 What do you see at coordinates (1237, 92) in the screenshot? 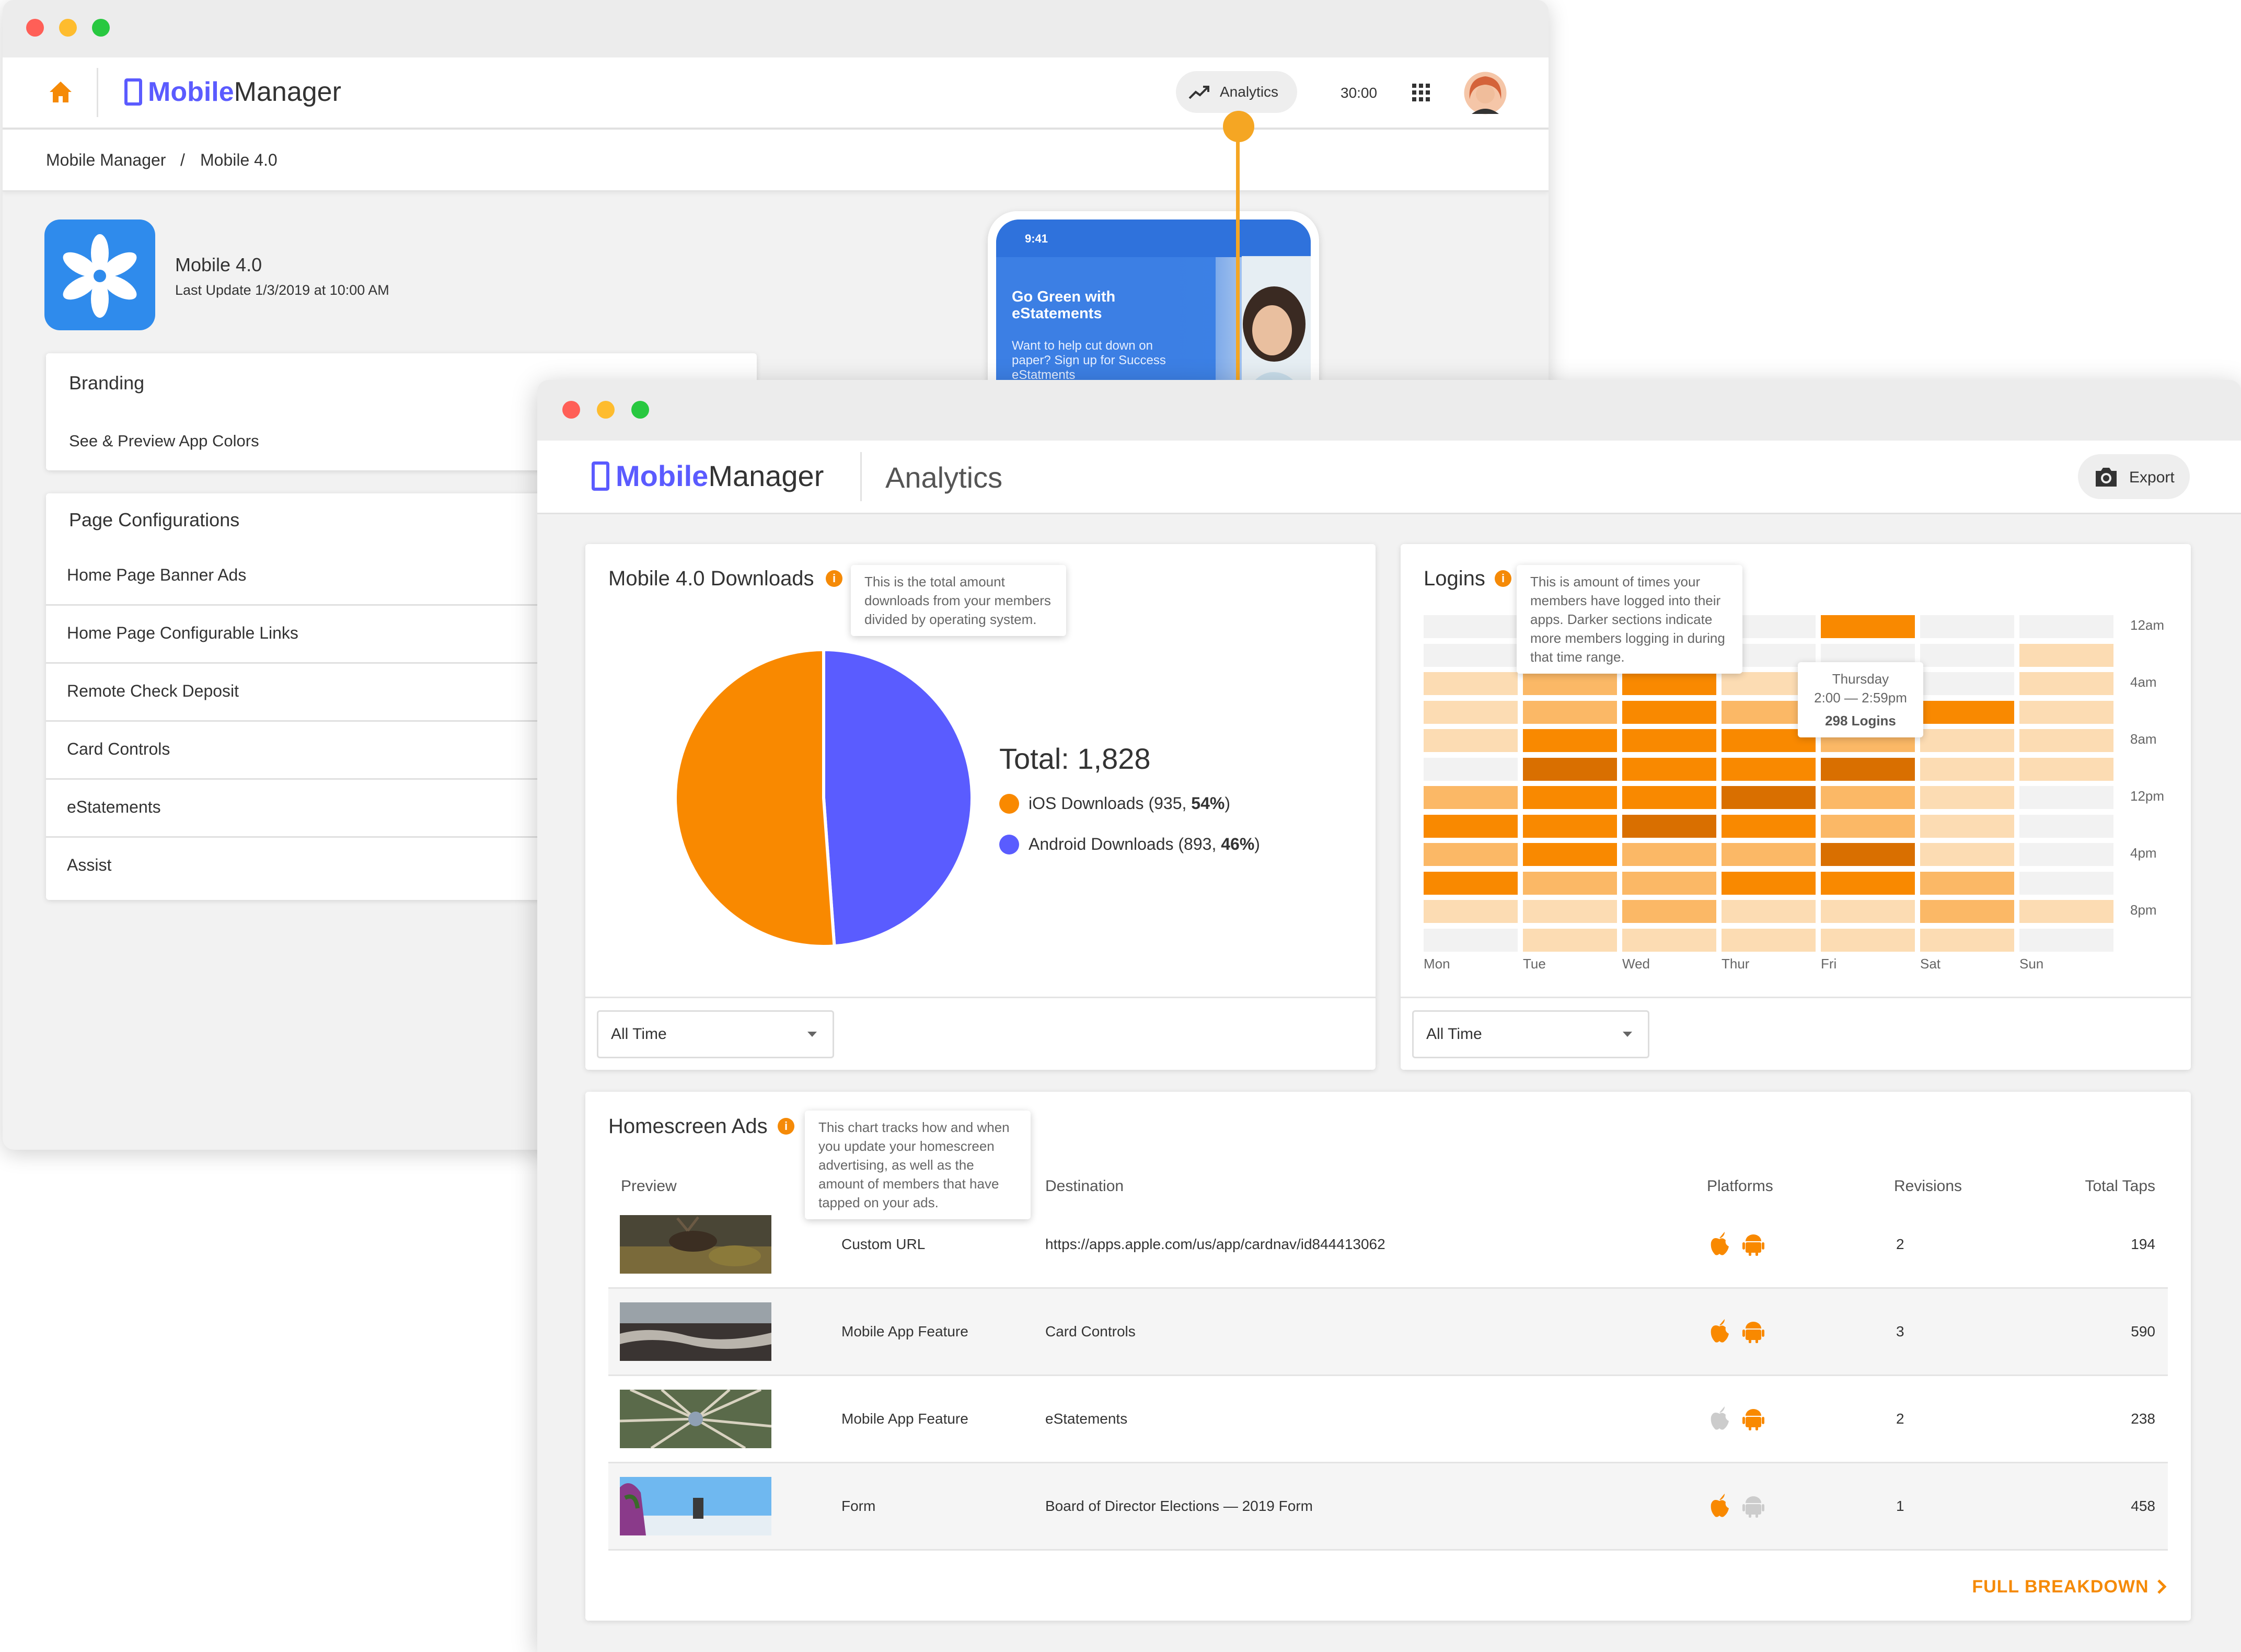
I see `analytics-button: Analytics` at bounding box center [1237, 92].